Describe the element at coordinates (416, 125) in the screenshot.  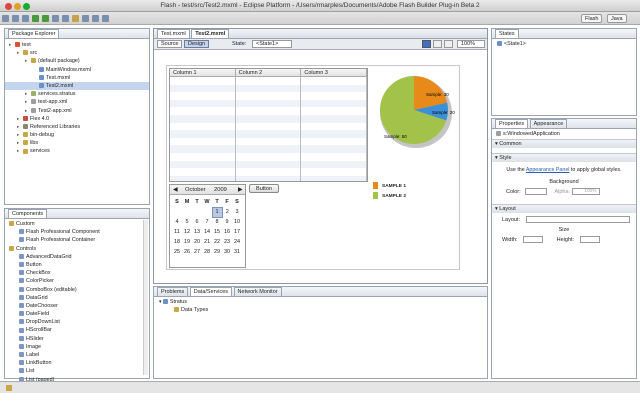
I see `pie-chart: Sample: 30 Sample: 50 Sample: 20` at that location.